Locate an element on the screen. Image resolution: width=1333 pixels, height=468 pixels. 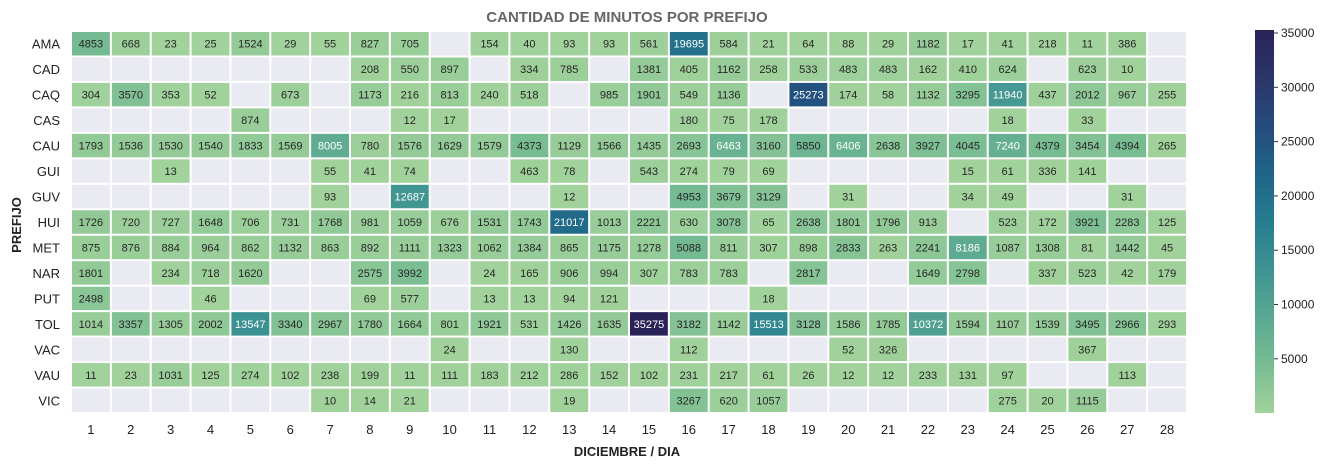
cell-value-label: 217 is located at coordinates (728, 376).